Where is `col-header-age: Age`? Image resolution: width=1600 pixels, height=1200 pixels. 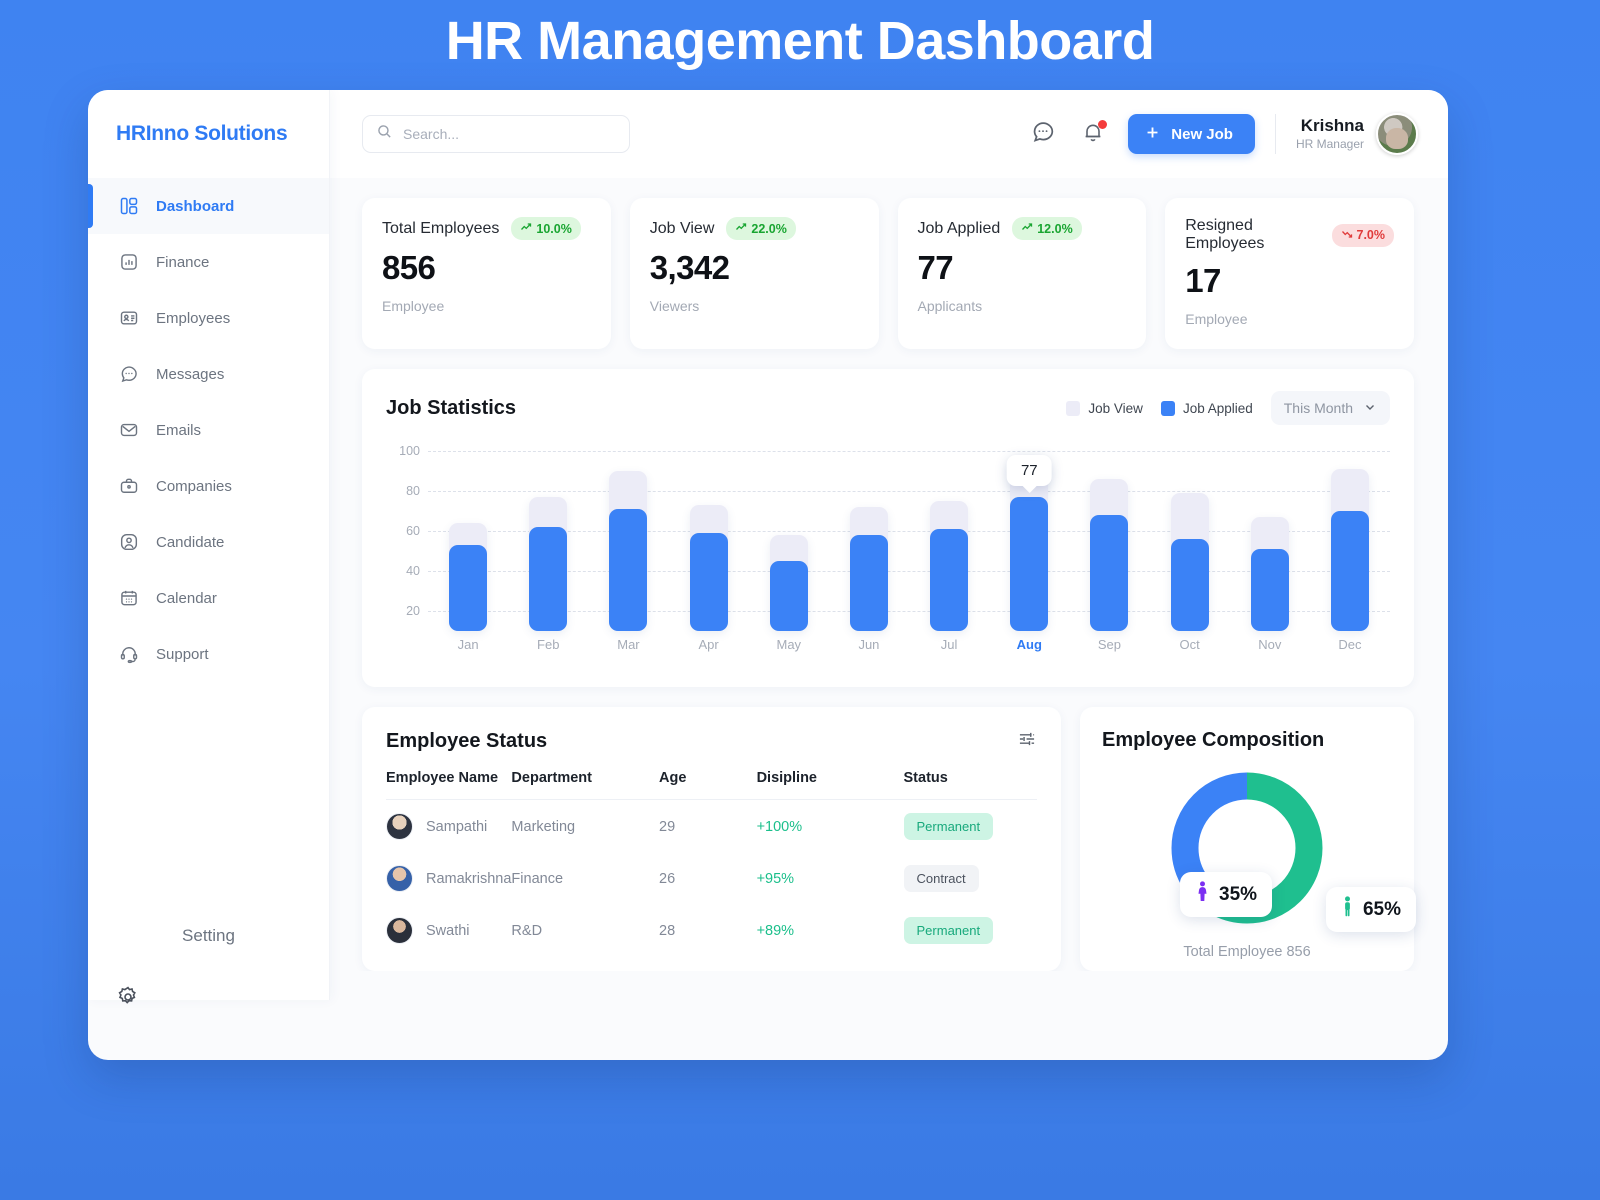 col-header-age: Age is located at coordinates (708, 785).